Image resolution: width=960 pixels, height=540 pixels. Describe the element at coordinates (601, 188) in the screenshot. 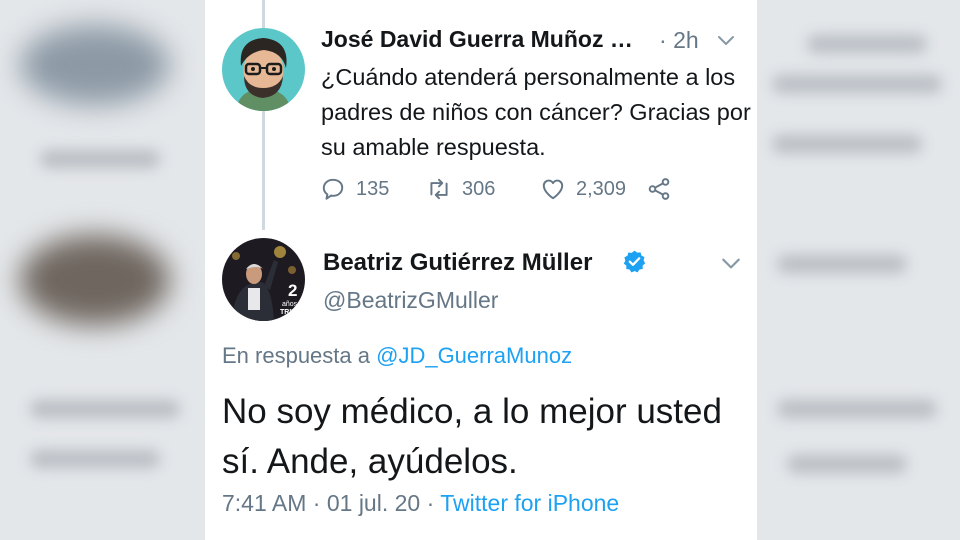

I see `like-count: 2,309` at that location.